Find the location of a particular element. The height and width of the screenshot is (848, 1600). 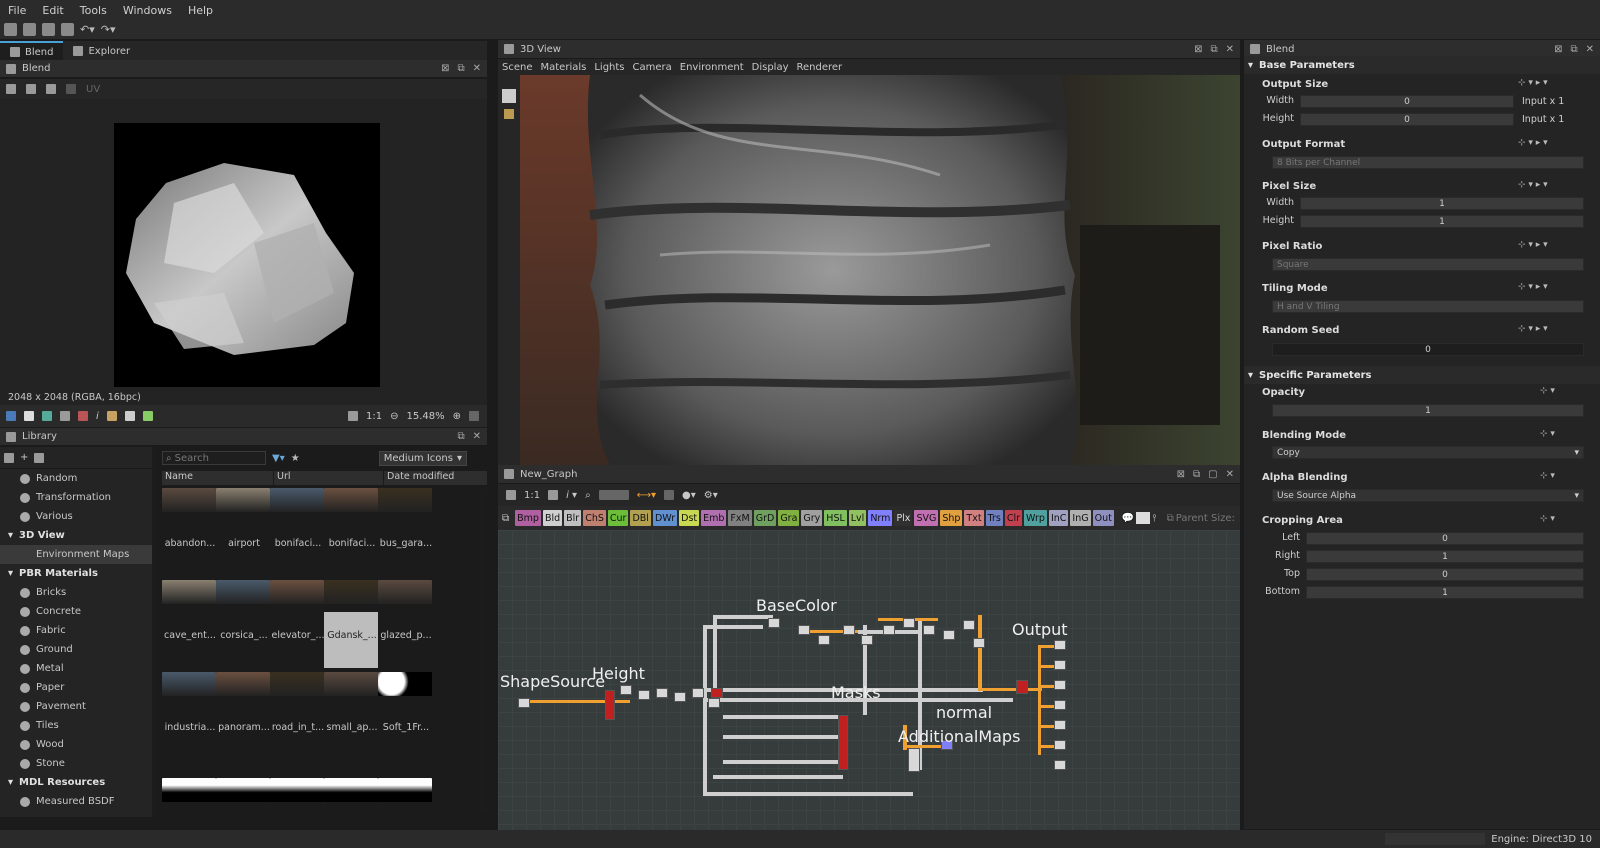

pixel-width-field: 1 is located at coordinates (1442, 203).